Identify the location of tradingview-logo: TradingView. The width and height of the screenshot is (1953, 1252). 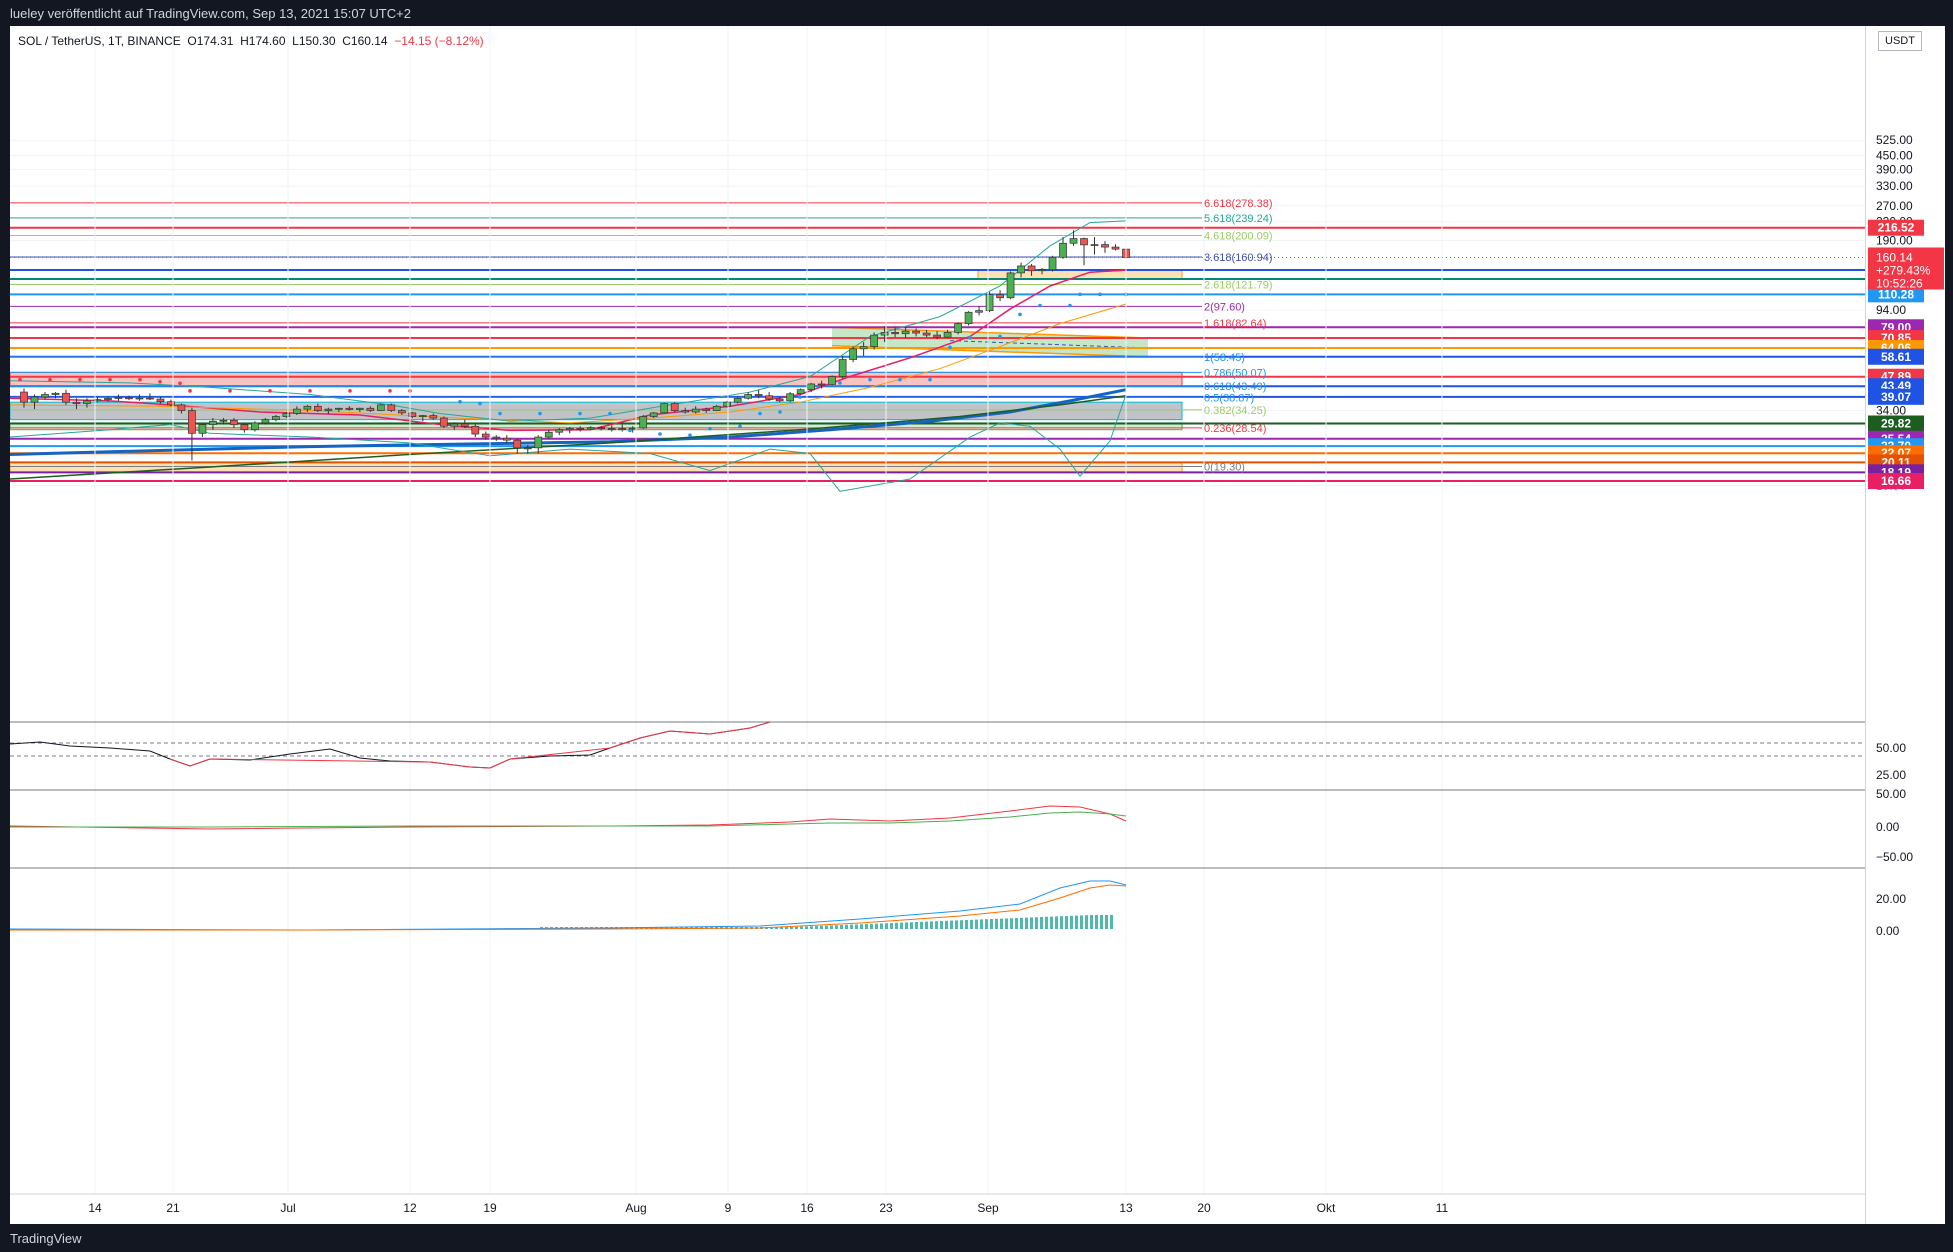
(46, 1238).